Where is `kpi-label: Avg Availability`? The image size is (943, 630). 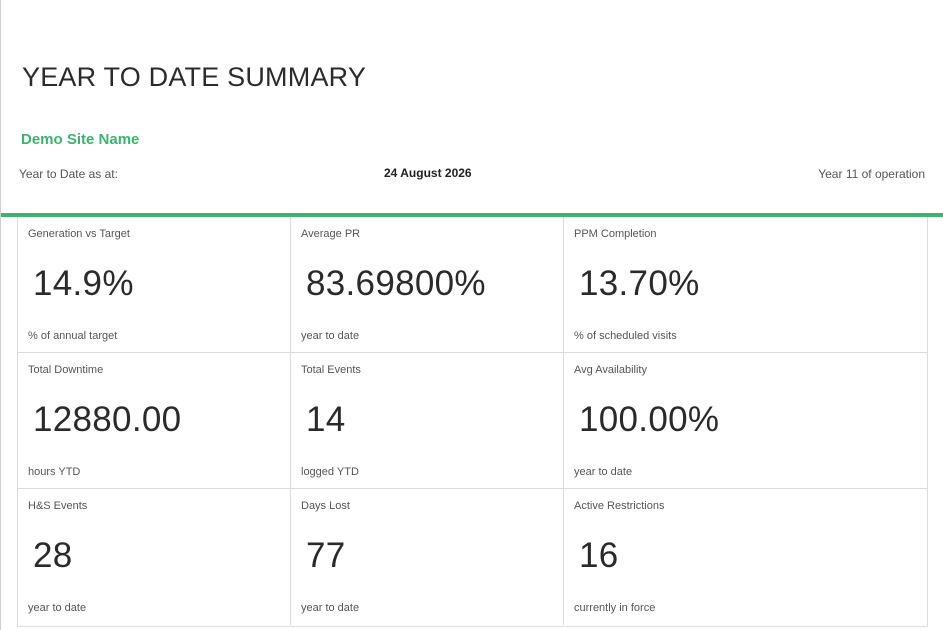 kpi-label: Avg Availability is located at coordinates (610, 370).